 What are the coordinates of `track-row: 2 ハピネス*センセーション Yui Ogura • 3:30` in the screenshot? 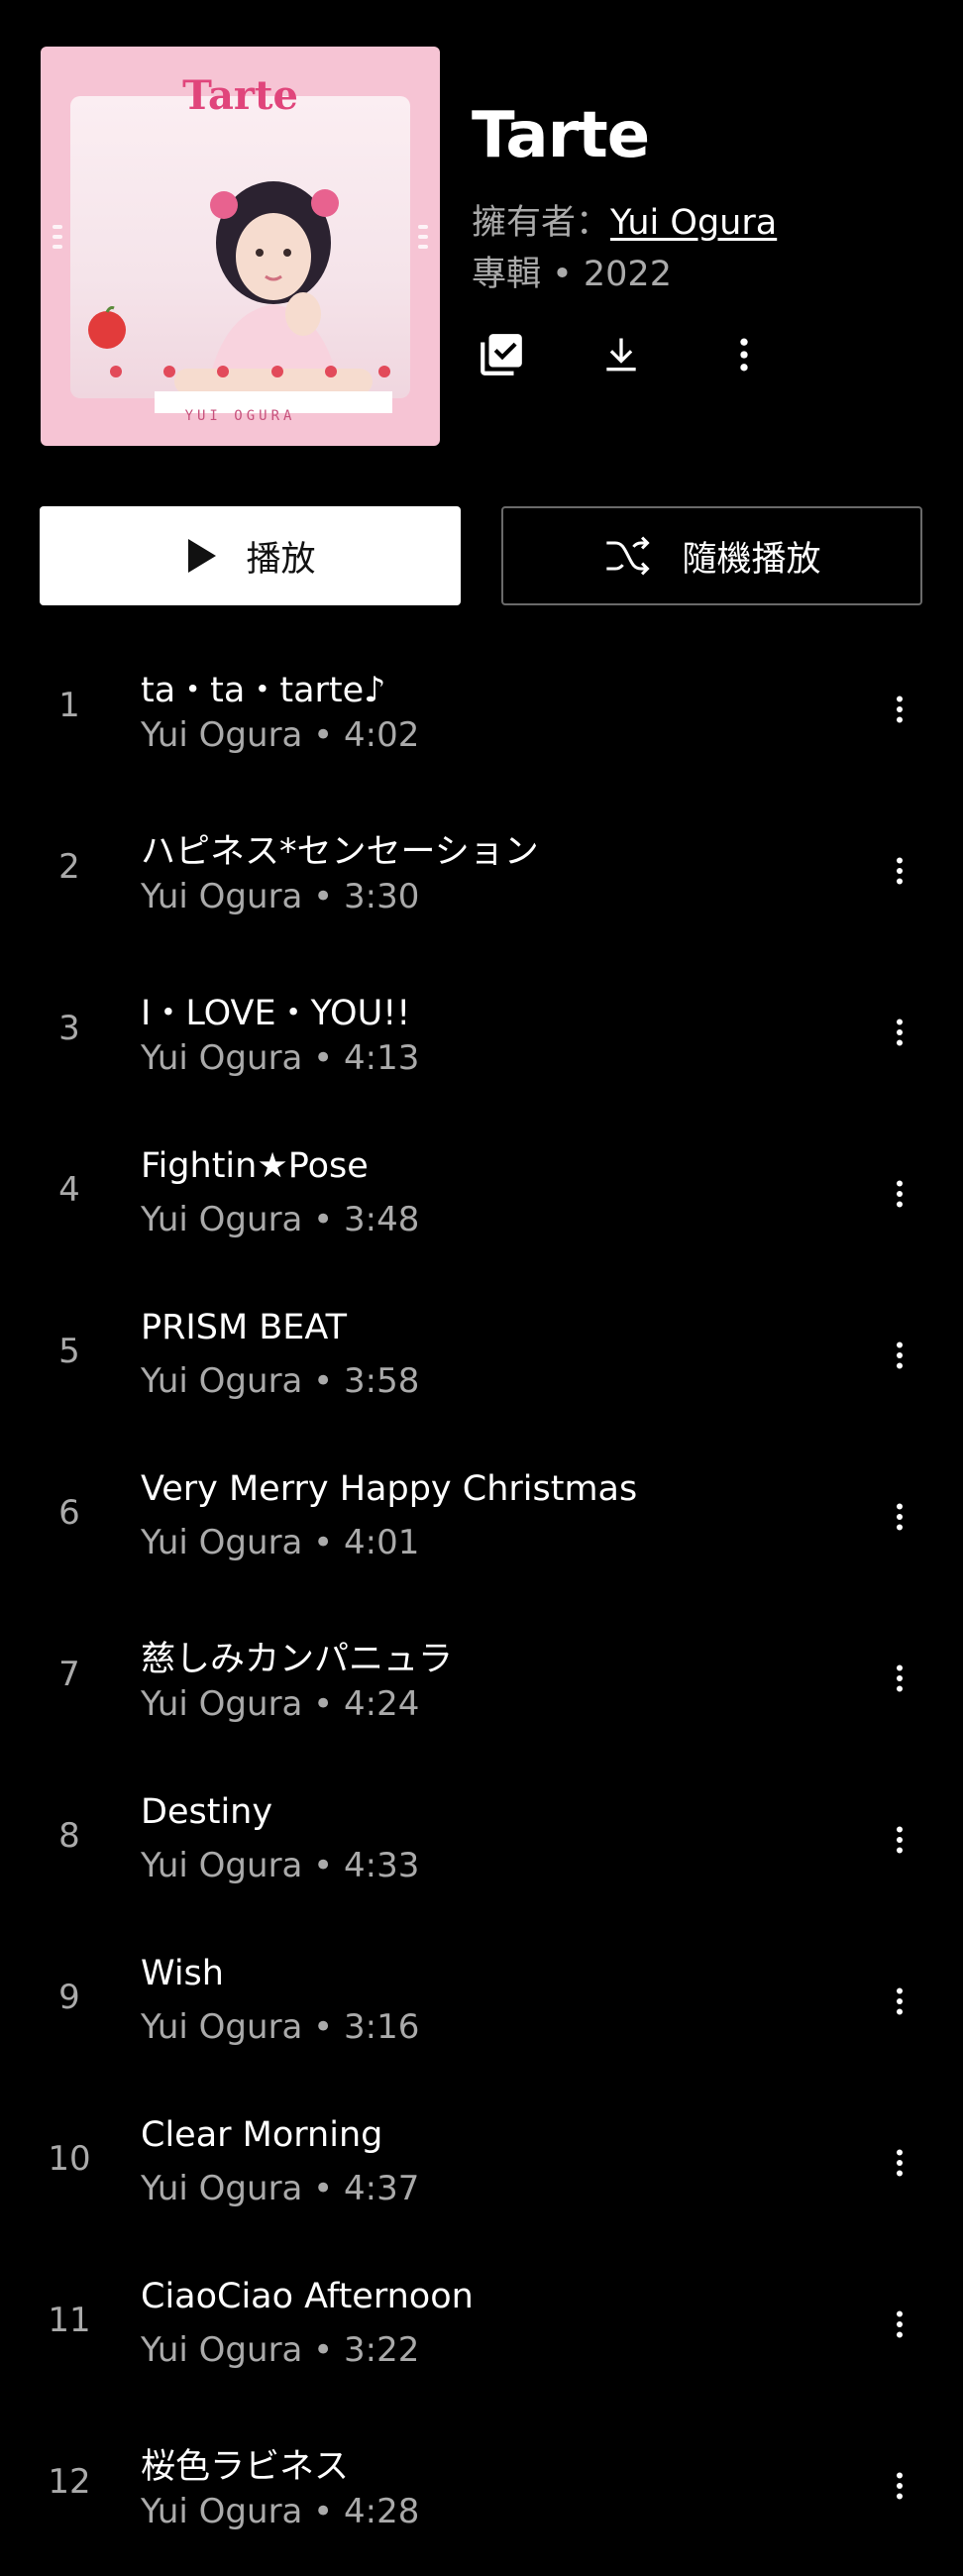 It's located at (481, 873).